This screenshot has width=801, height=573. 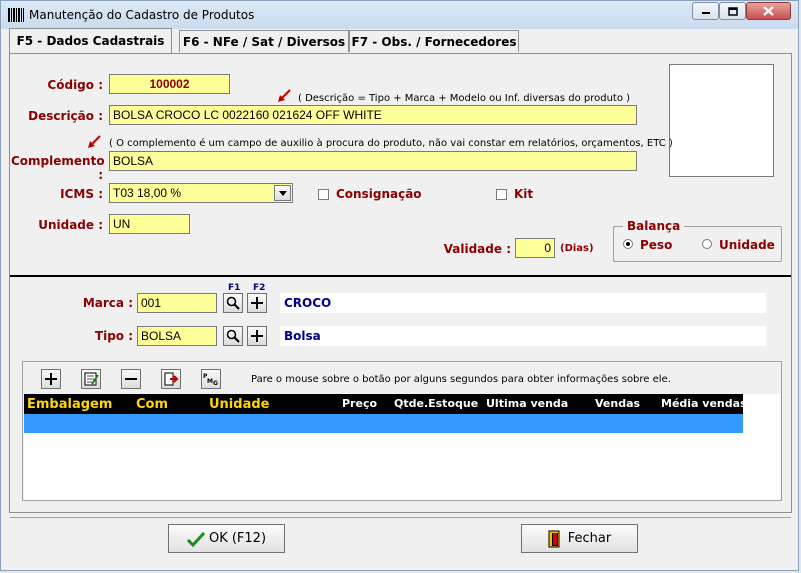 I want to click on title-bar: Manutenção do Cadastro de Produtos, so click(x=399, y=15).